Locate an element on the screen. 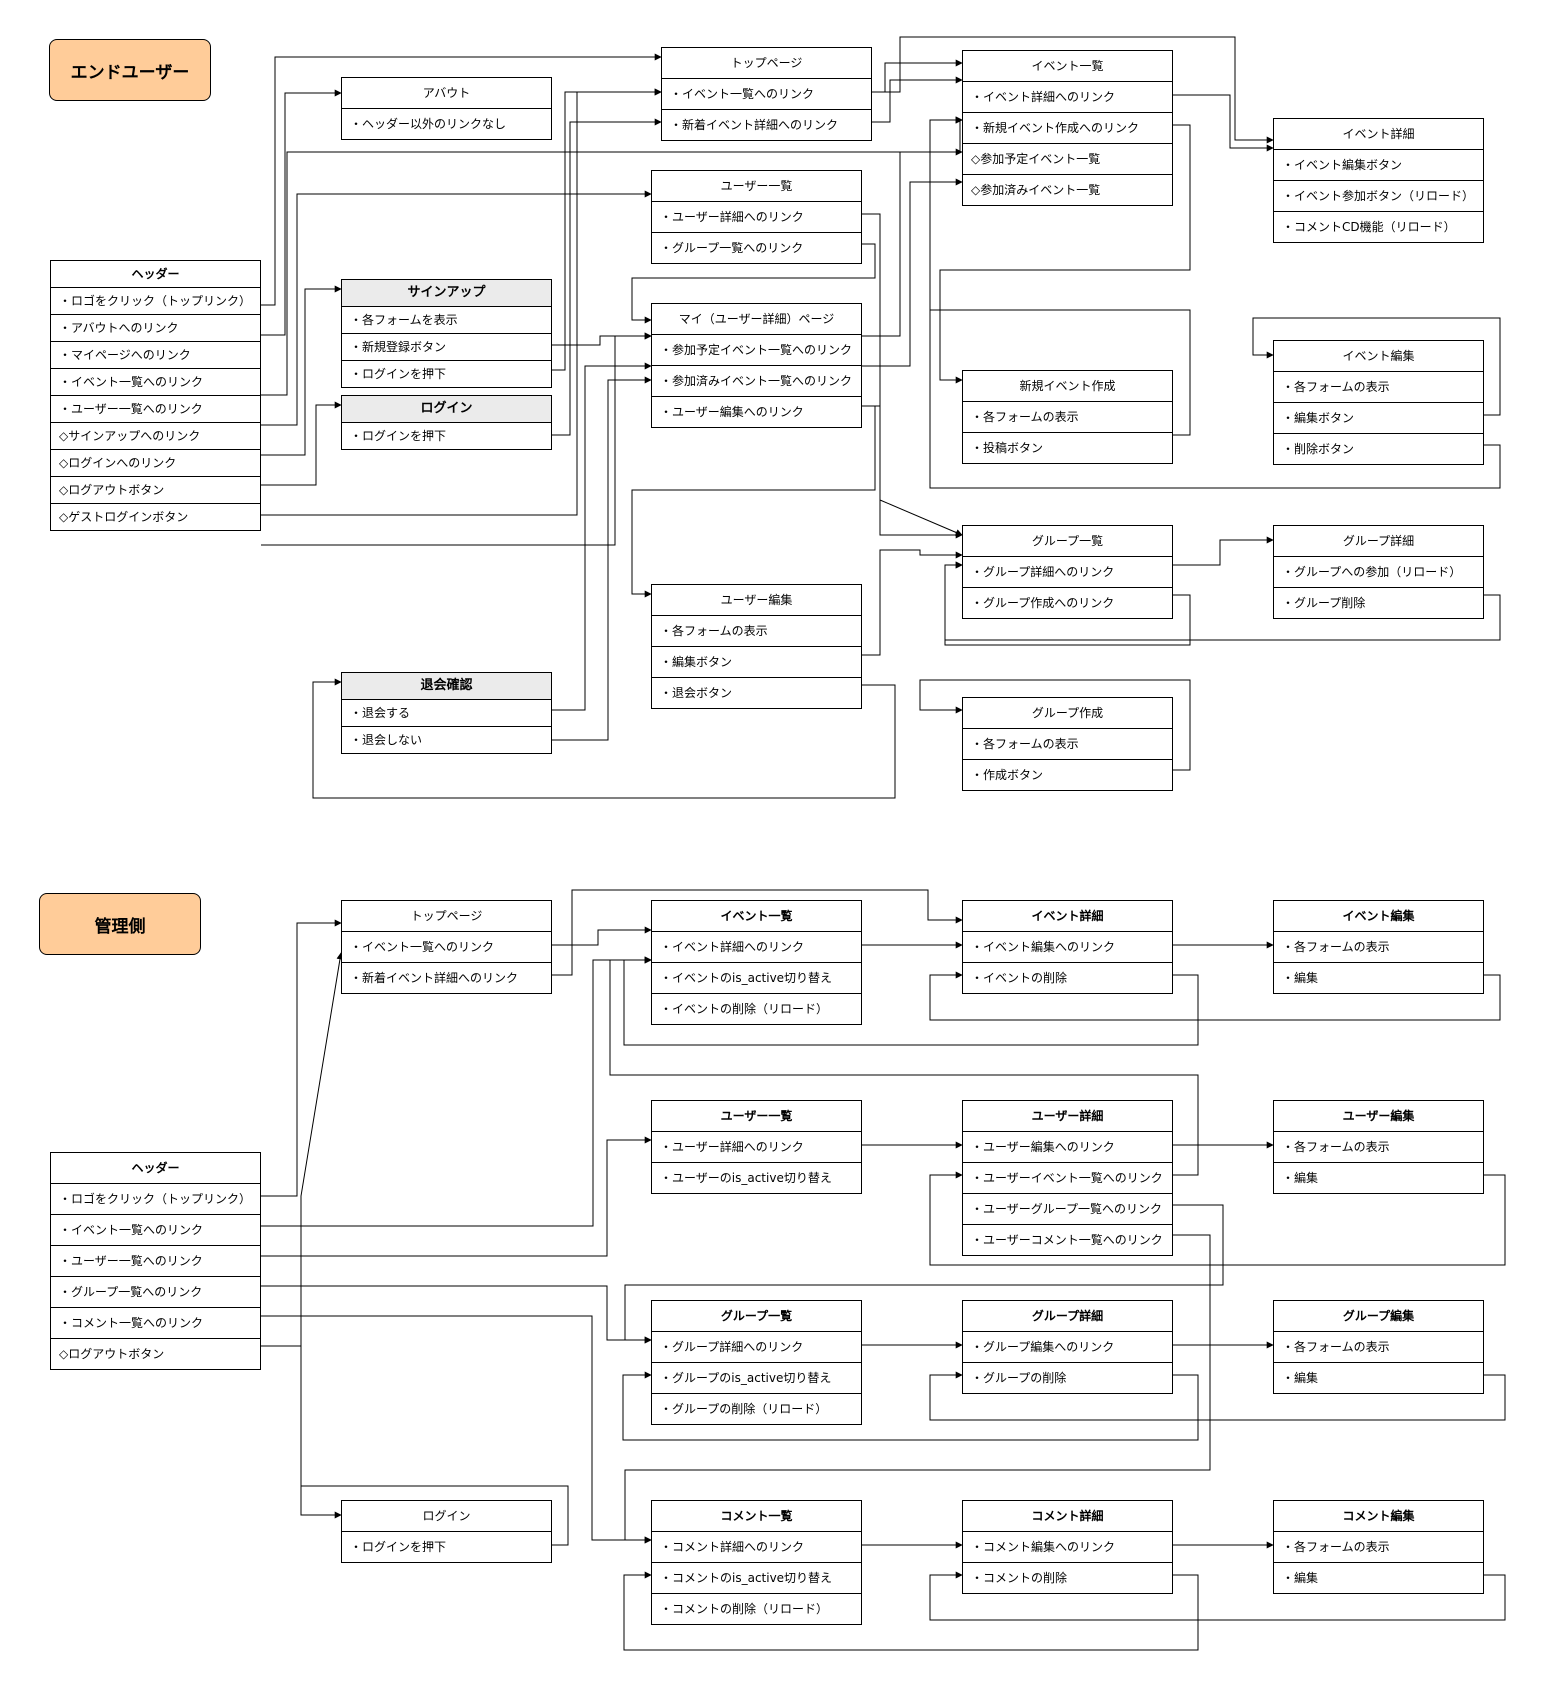 The width and height of the screenshot is (1542, 1690). admin-user-edit-item: ・編集 is located at coordinates (1300, 1178).